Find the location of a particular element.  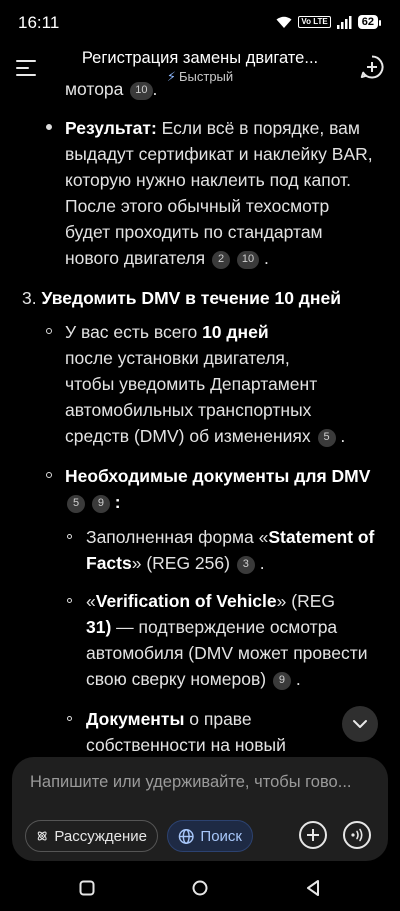

plus-icon is located at coordinates (313, 835).